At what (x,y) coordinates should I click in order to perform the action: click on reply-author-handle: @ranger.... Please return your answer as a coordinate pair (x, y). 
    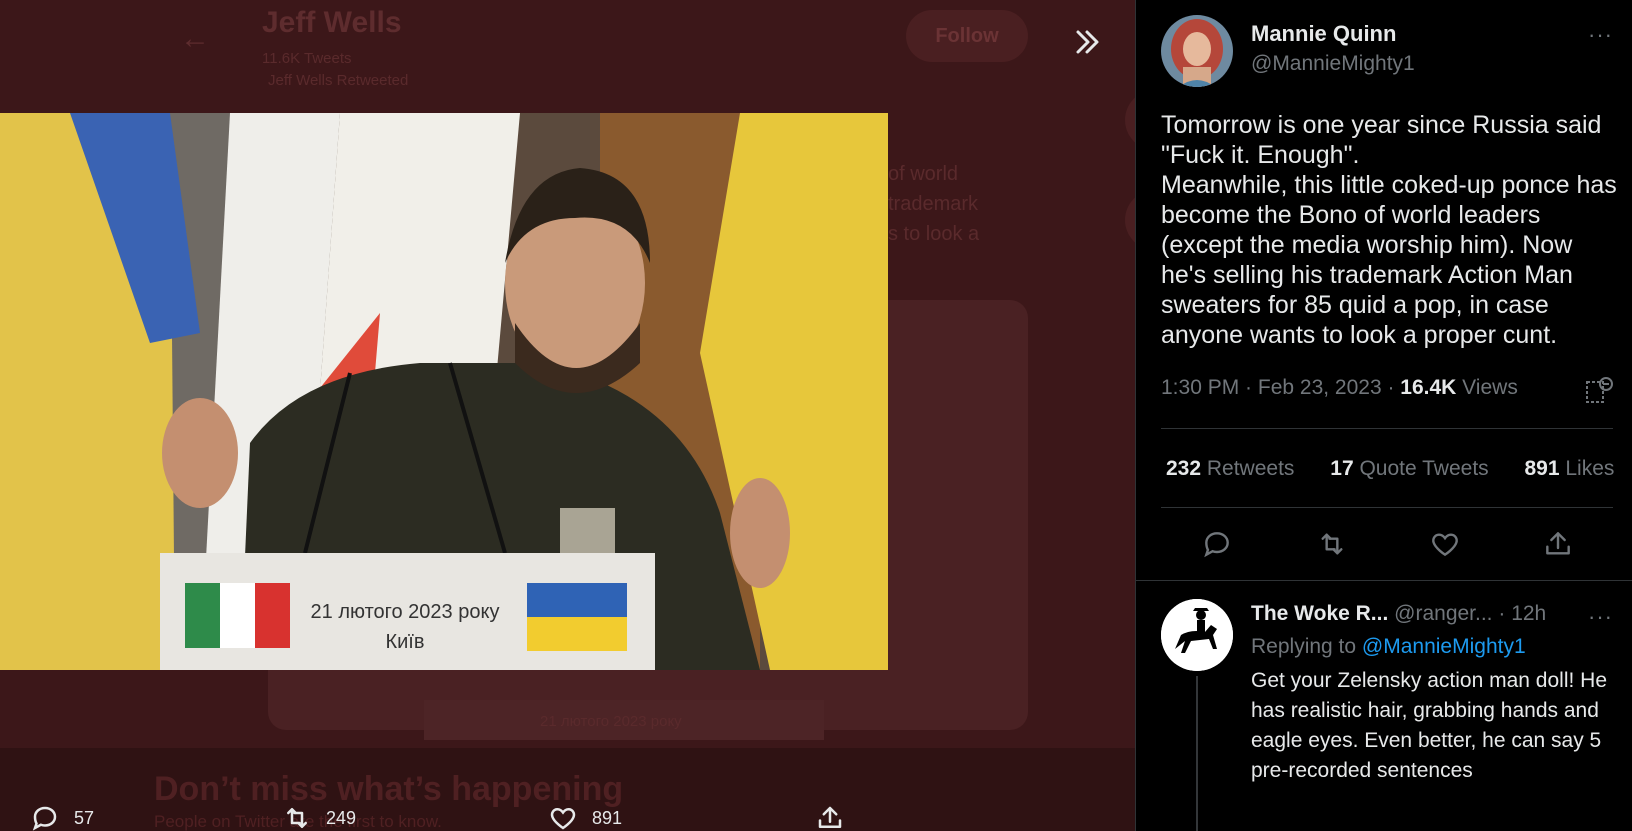
    Looking at the image, I should click on (1440, 613).